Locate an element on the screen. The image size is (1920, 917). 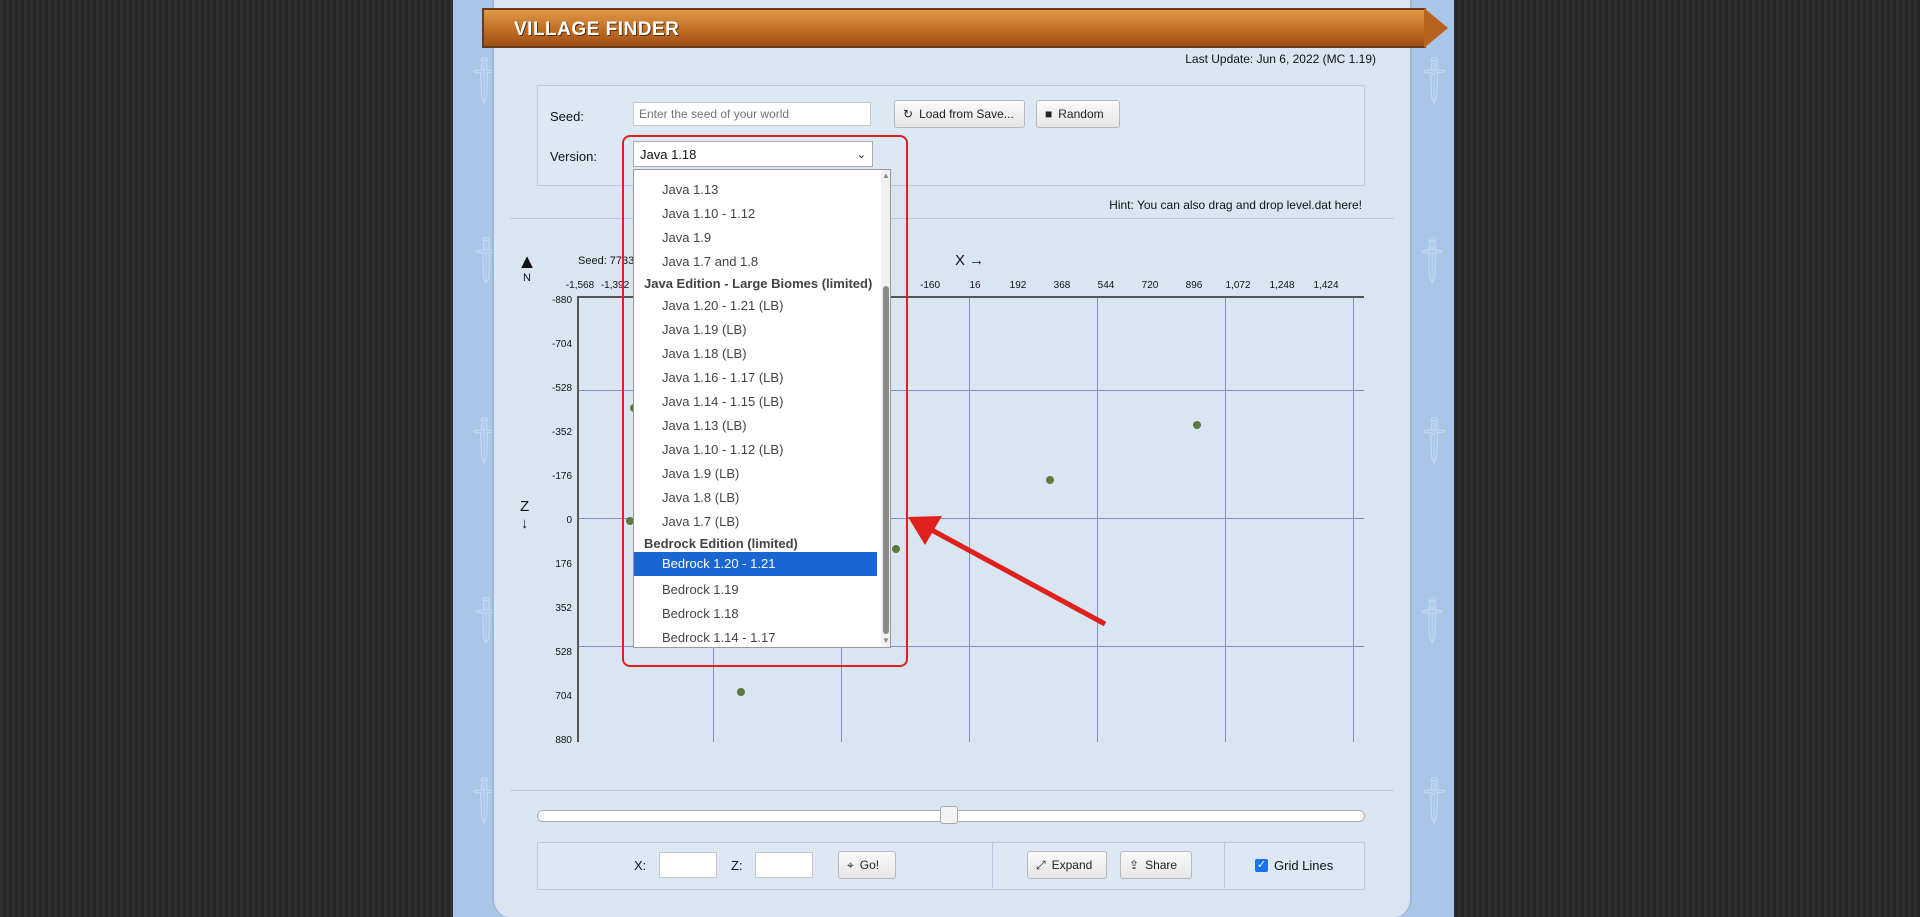
reload-icon: ↻ is located at coordinates (908, 114).